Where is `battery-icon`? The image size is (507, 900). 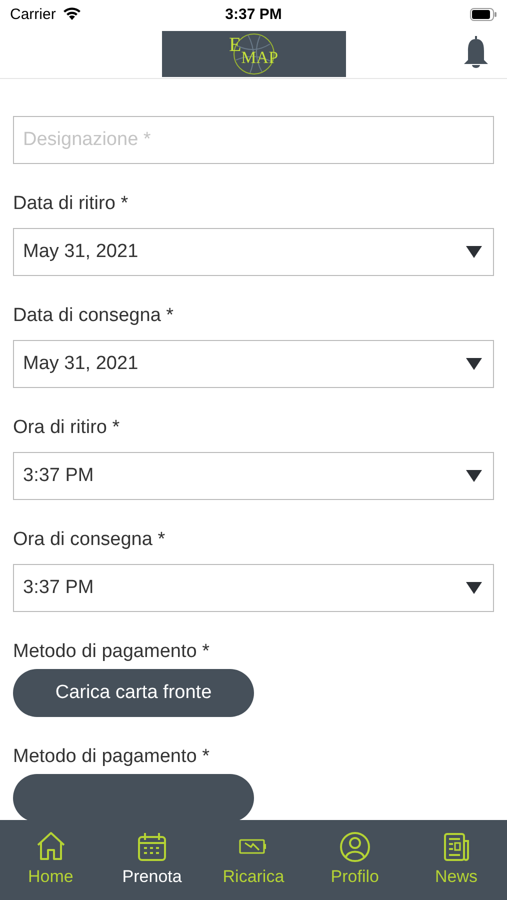
battery-icon is located at coordinates (483, 14).